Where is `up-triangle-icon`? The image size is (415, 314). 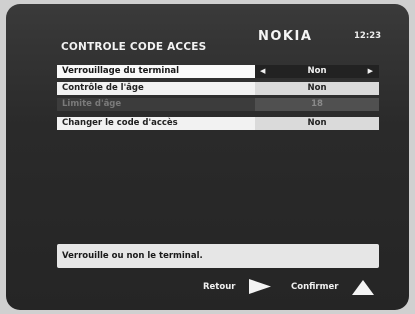 up-triangle-icon is located at coordinates (363, 287).